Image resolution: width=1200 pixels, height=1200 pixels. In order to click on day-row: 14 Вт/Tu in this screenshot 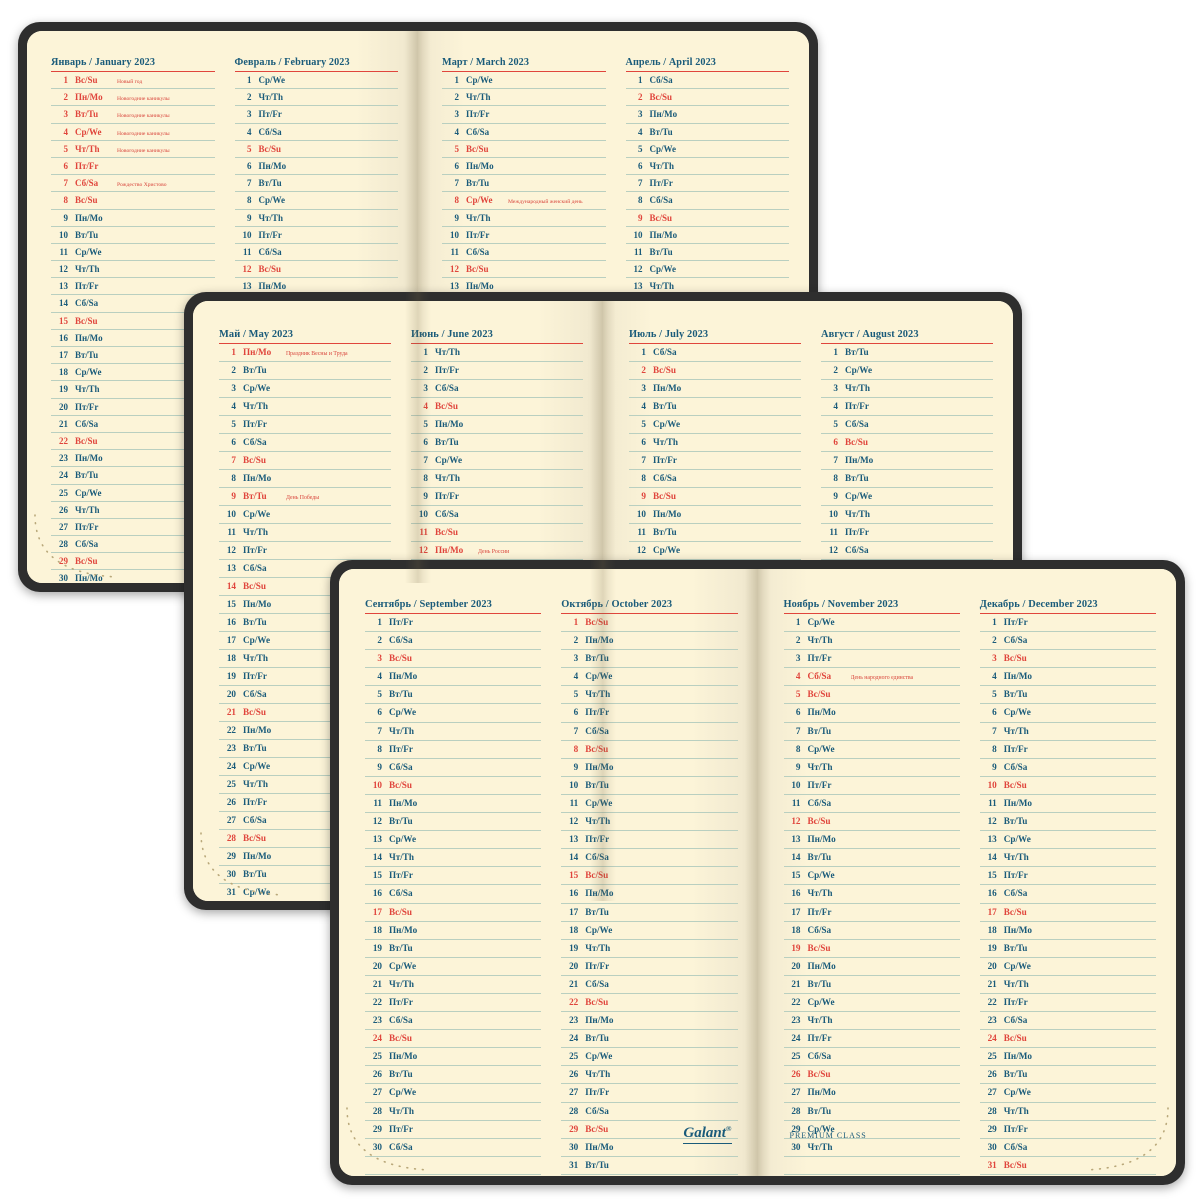, I will do `click(871, 858)`.